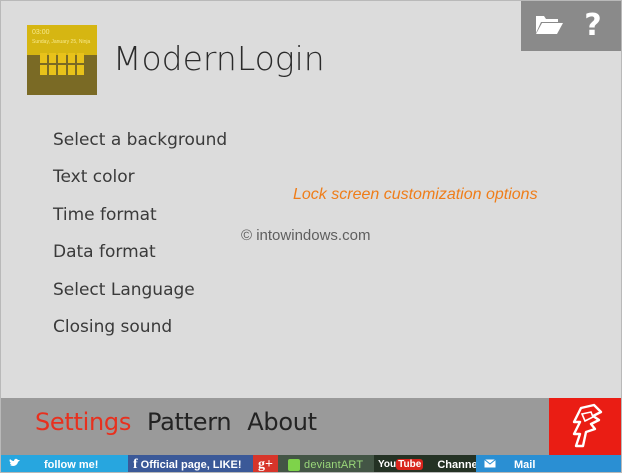  I want to click on menu-item-select-background: Select a background, so click(140, 145).